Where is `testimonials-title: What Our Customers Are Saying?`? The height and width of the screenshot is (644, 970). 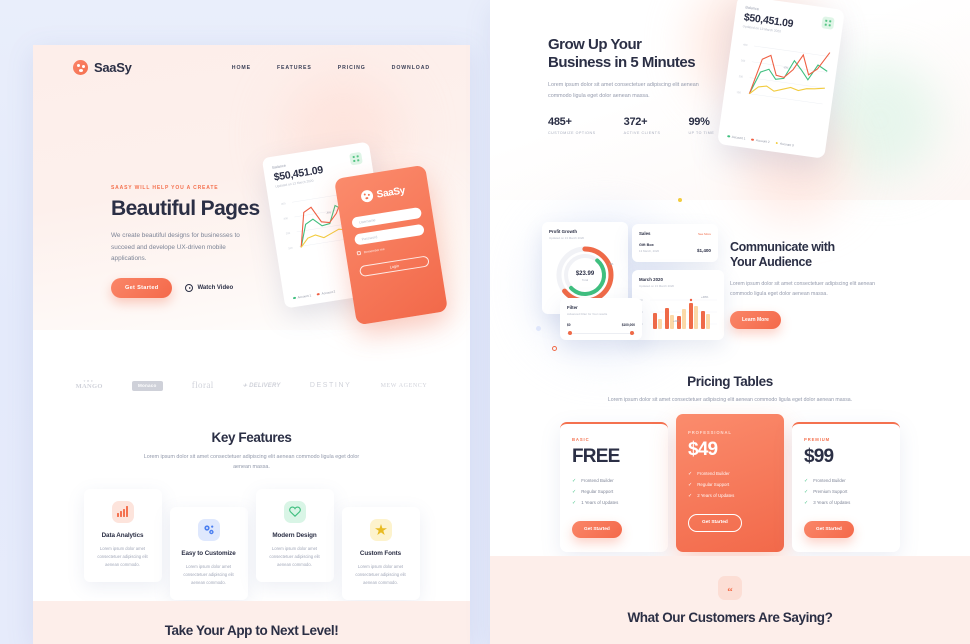
testimonials-title: What Our Customers Are Saying? is located at coordinates (730, 617).